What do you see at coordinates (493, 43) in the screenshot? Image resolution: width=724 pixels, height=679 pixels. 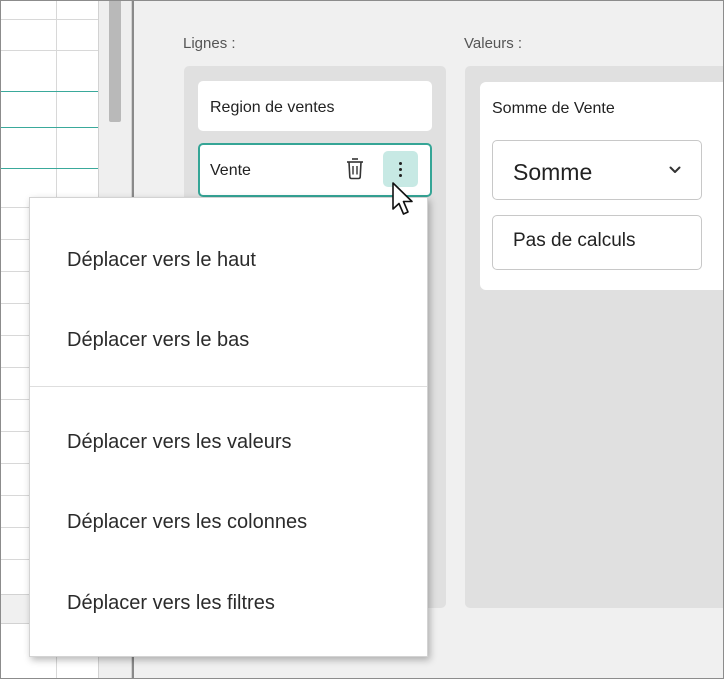 I see `values-zone-label: Valeurs :` at bounding box center [493, 43].